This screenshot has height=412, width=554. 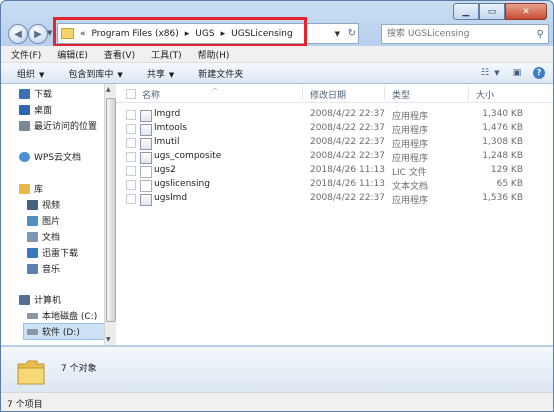 I want to click on help-icon: ?, so click(x=539, y=72).